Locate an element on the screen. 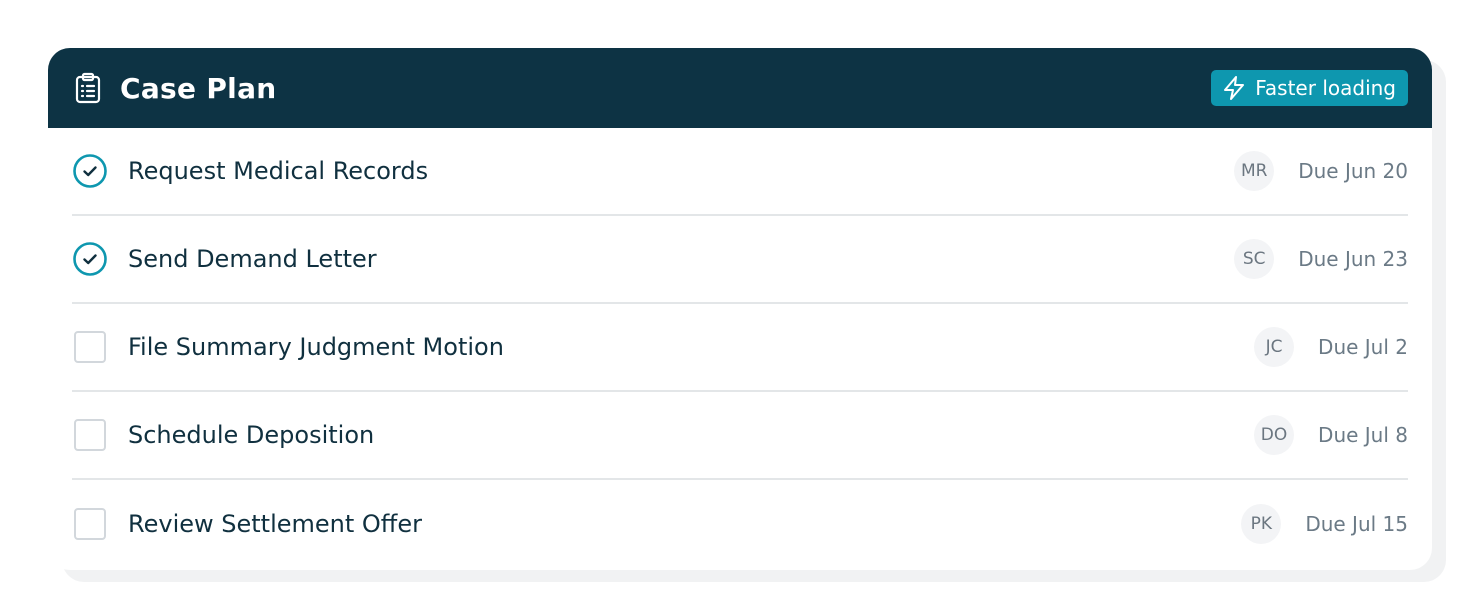 The width and height of the screenshot is (1480, 616). due-date: Due Jun 23 is located at coordinates (1353, 259).